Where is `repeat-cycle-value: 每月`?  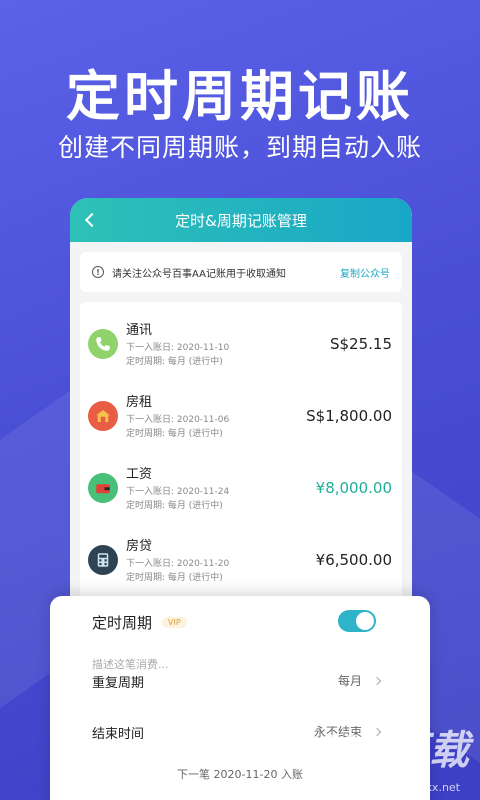
repeat-cycle-value: 每月 is located at coordinates (349, 681).